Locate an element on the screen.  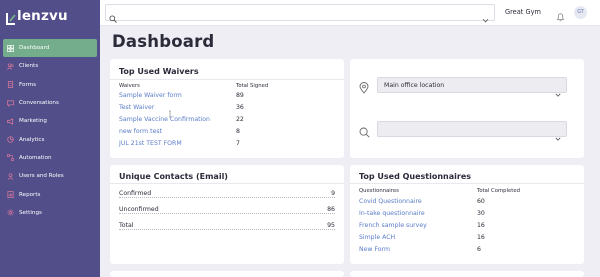
questionnaire-link: French sample survey is located at coordinates (393, 225).